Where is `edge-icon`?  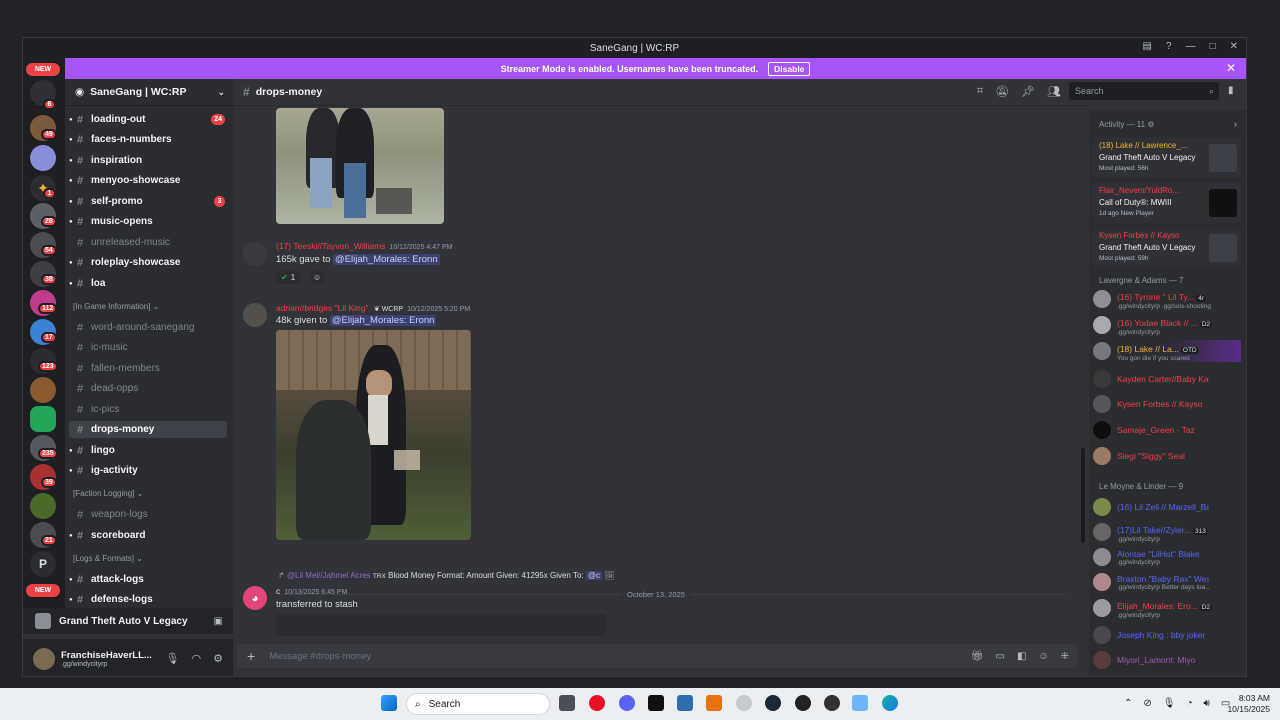 edge-icon is located at coordinates (890, 703).